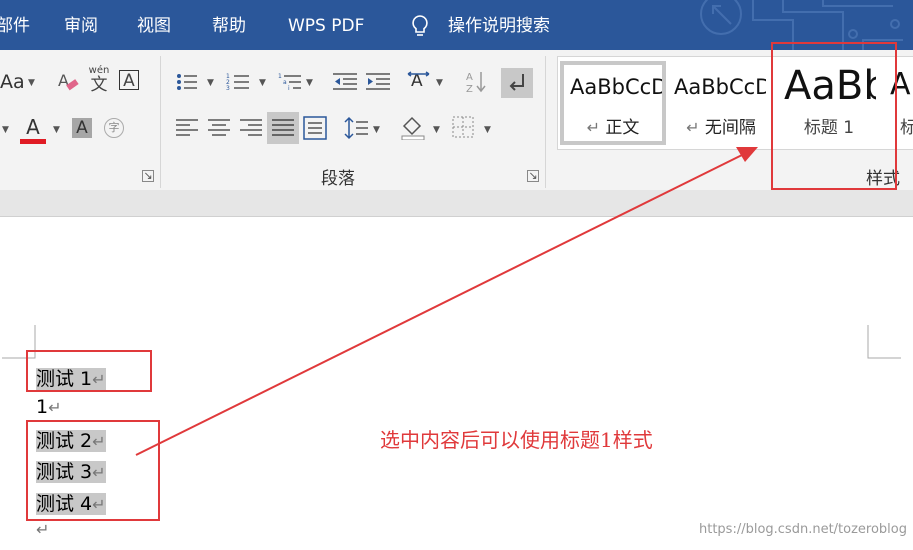  Describe the element at coordinates (93, 470) in the screenshot. I see `highlight-box-lines` at that location.